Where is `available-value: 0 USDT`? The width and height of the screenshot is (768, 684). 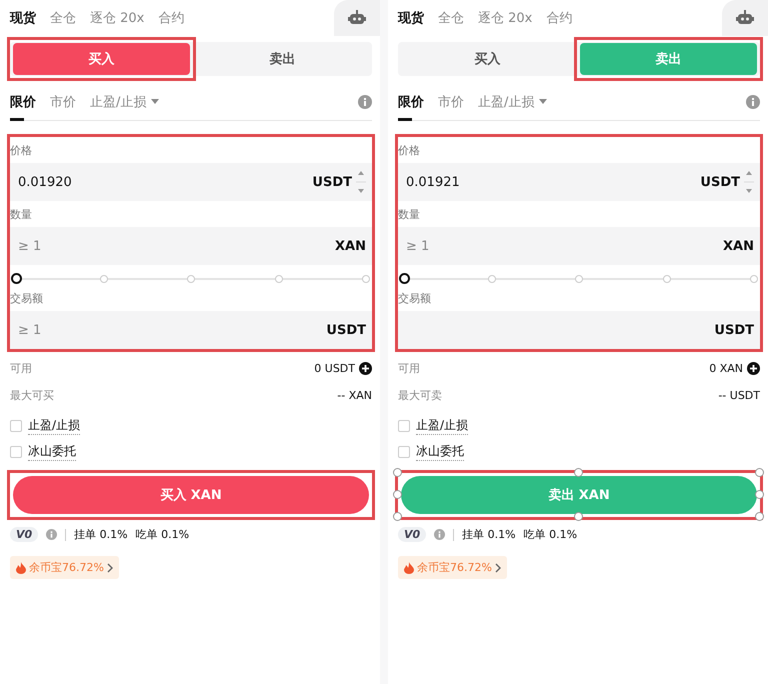
available-value: 0 USDT is located at coordinates (334, 368).